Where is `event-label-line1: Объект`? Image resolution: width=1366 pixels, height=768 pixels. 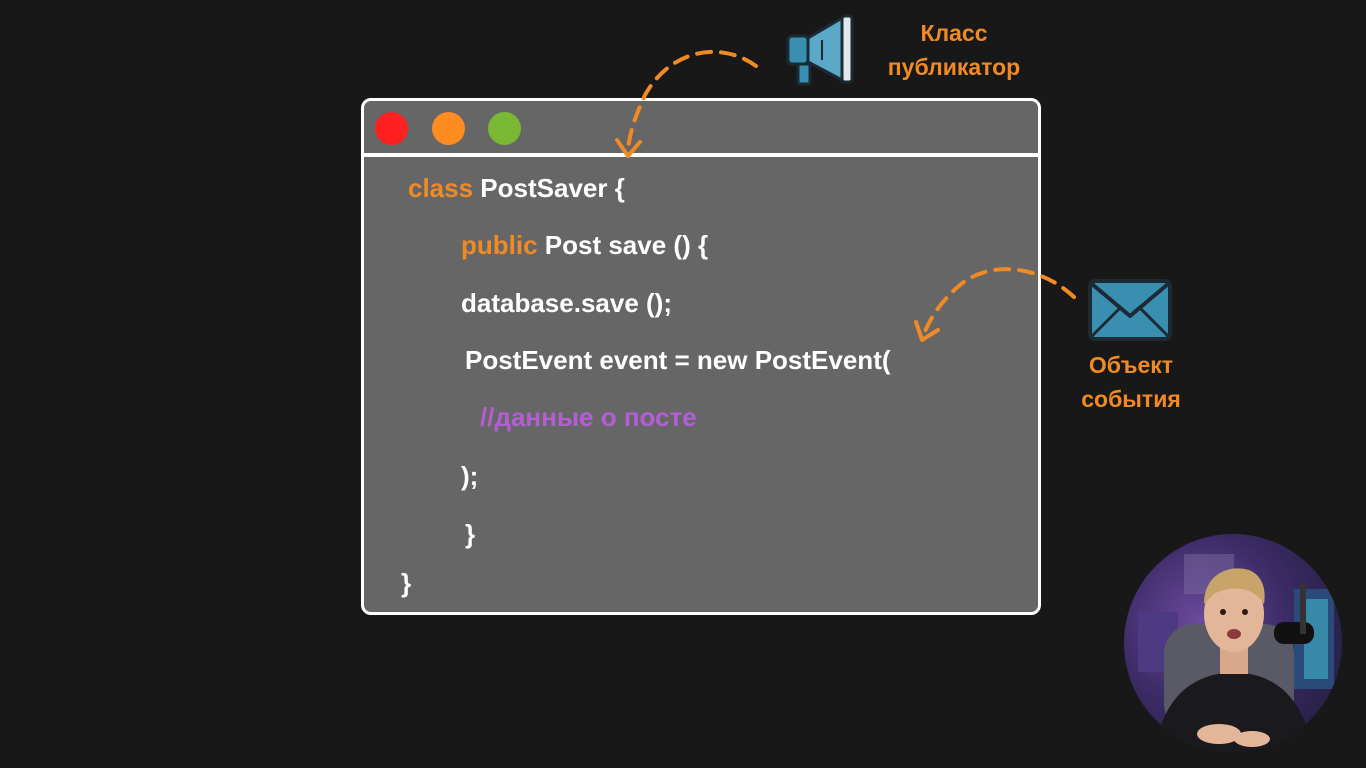 event-label-line1: Объект is located at coordinates (1131, 365).